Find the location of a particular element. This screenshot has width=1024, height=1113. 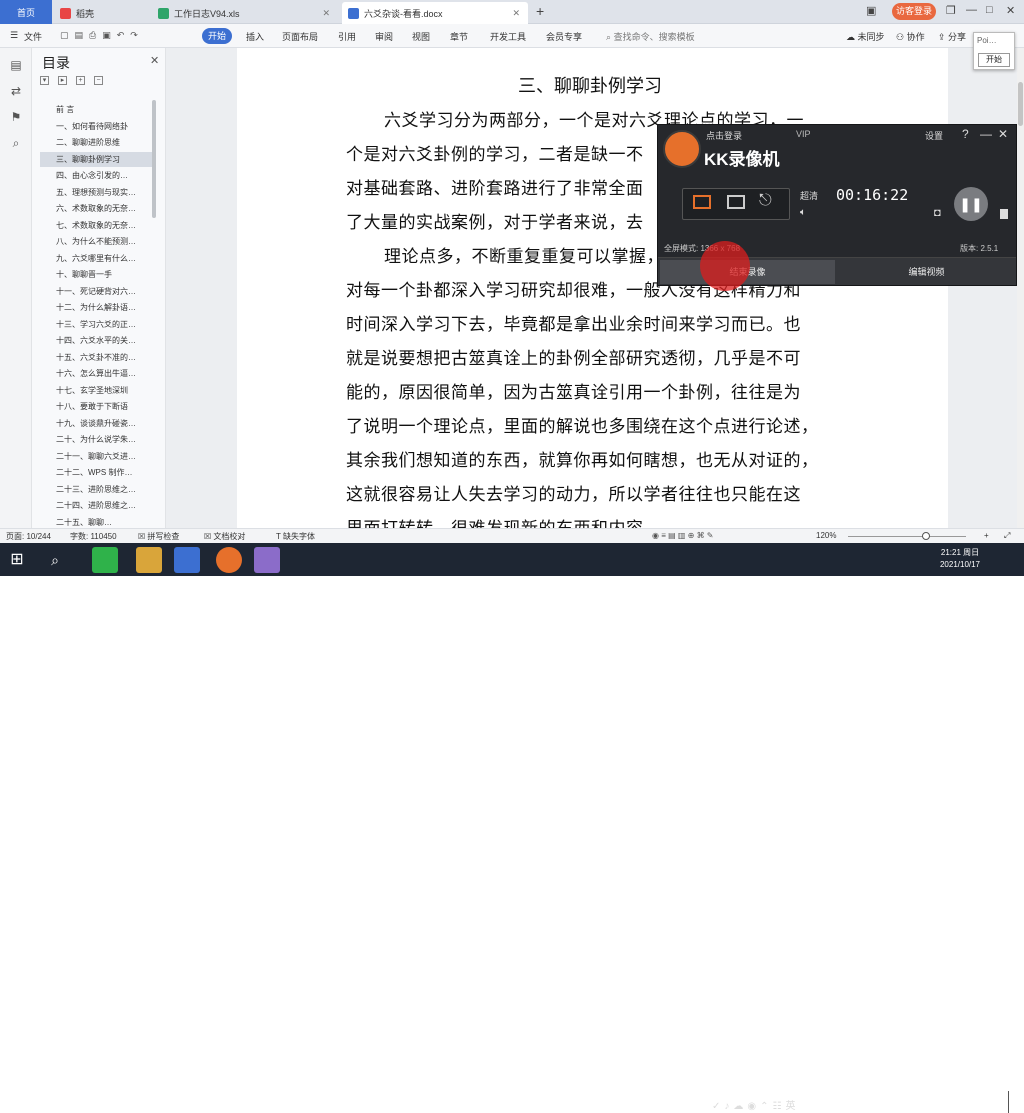

login-button: 访客登录 is located at coordinates (914, 11).